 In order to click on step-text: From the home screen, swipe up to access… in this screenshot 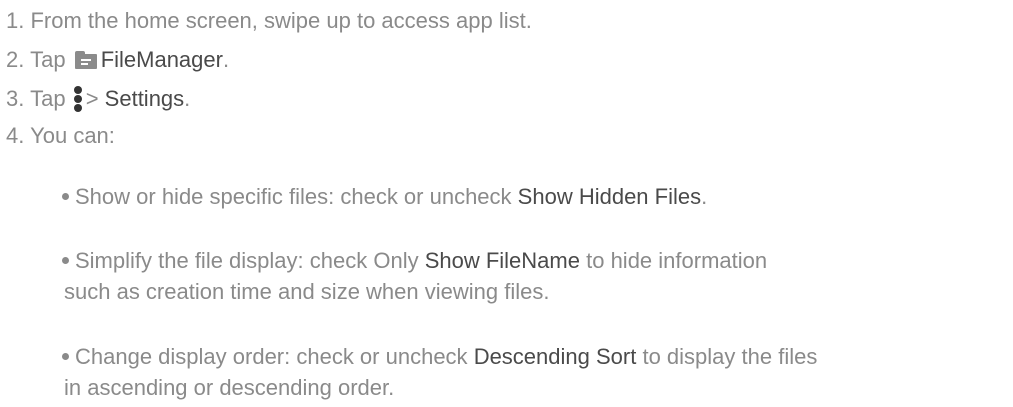, I will do `click(281, 20)`.